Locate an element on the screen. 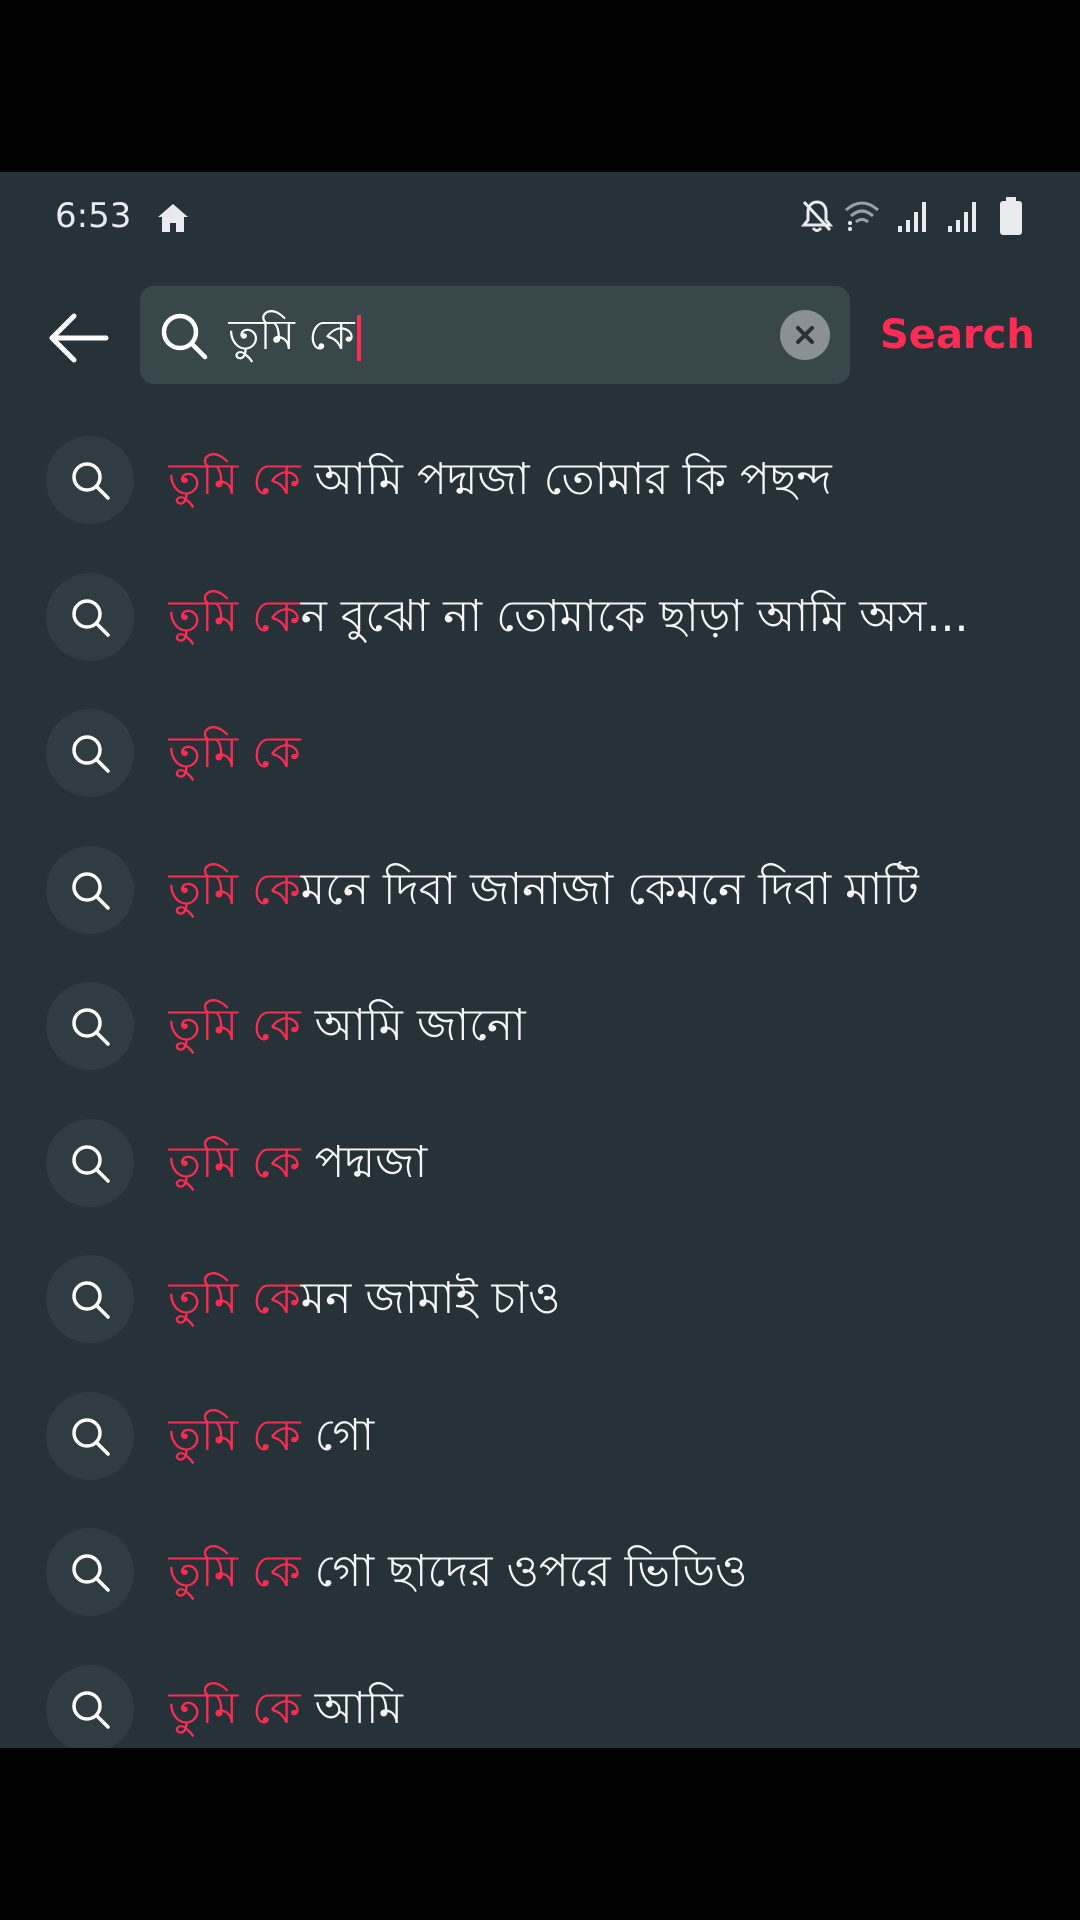 The height and width of the screenshot is (1920, 1080). clear-button is located at coordinates (805, 335).